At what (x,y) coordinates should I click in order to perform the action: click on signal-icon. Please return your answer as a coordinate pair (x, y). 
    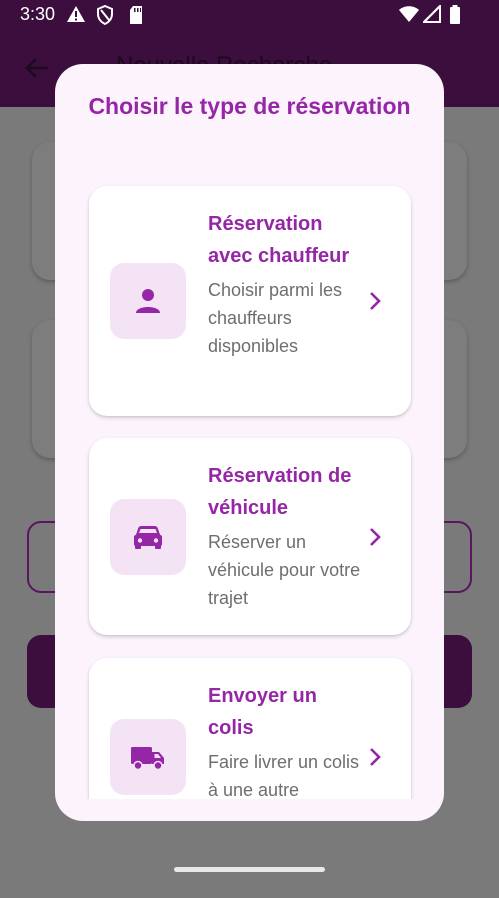
    Looking at the image, I should click on (432, 14).